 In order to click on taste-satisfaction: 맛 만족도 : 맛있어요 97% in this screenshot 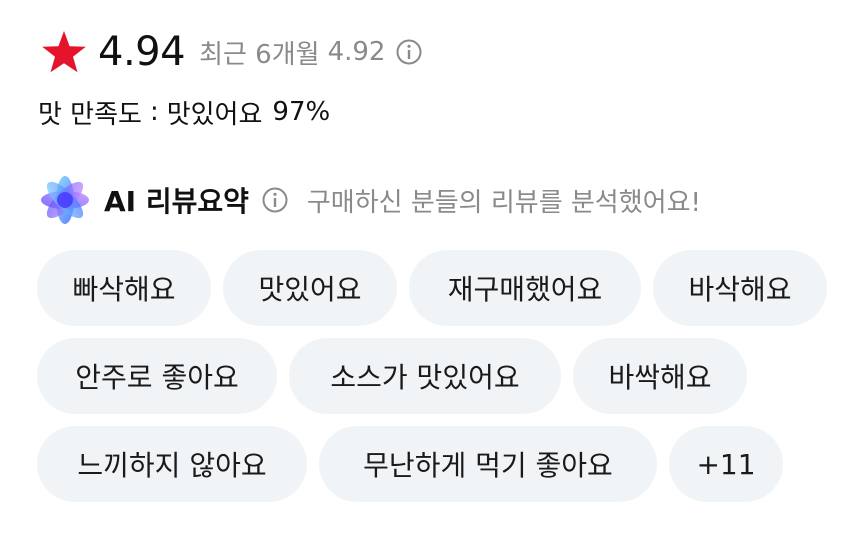, I will do `click(184, 112)`.